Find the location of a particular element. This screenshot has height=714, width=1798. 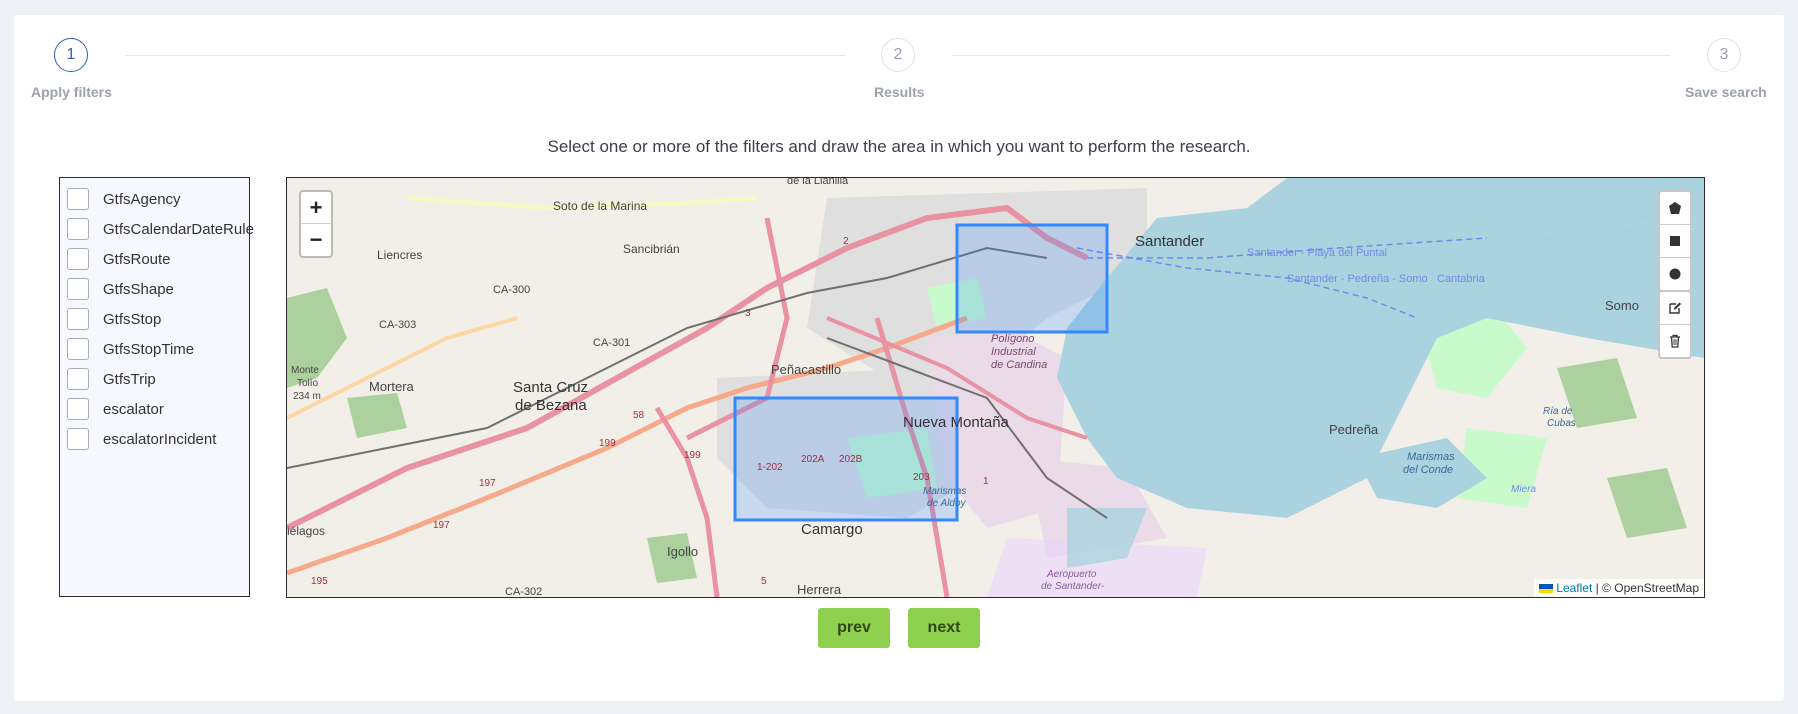

map-label: 203 is located at coordinates (921, 477).